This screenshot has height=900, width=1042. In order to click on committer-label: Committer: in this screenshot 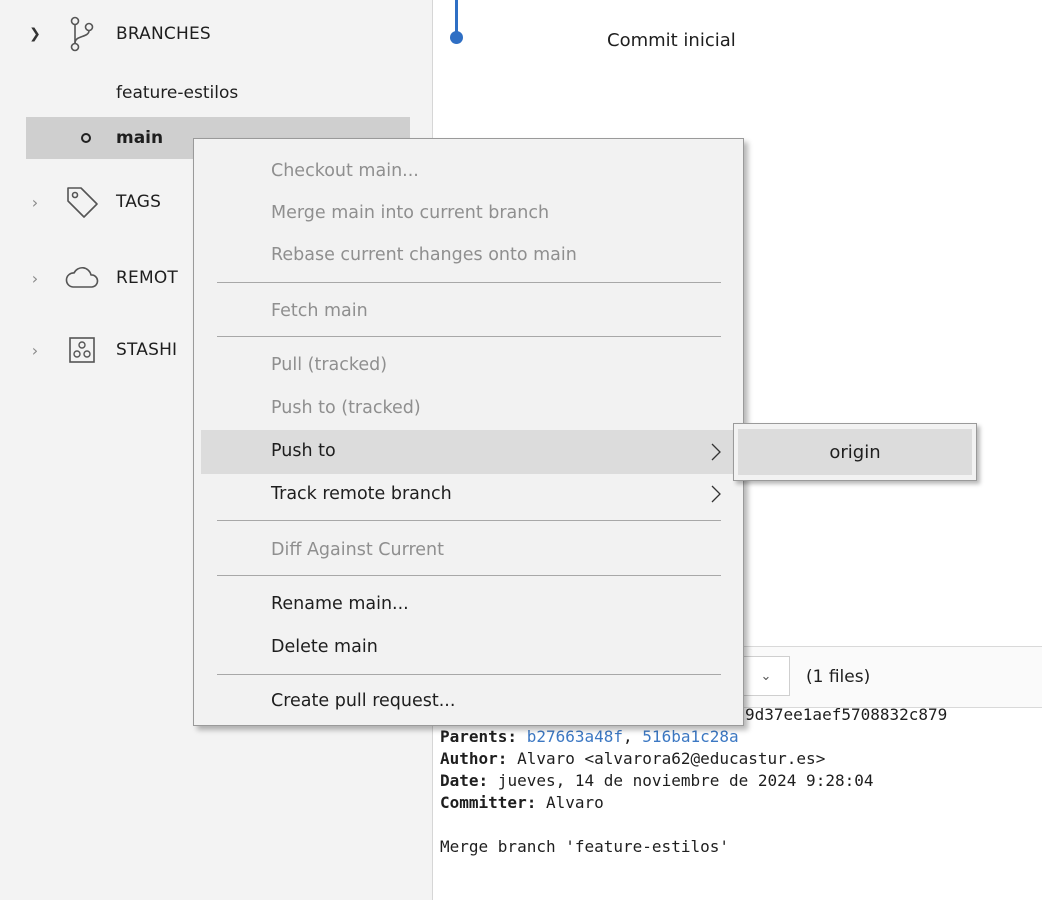, I will do `click(488, 802)`.